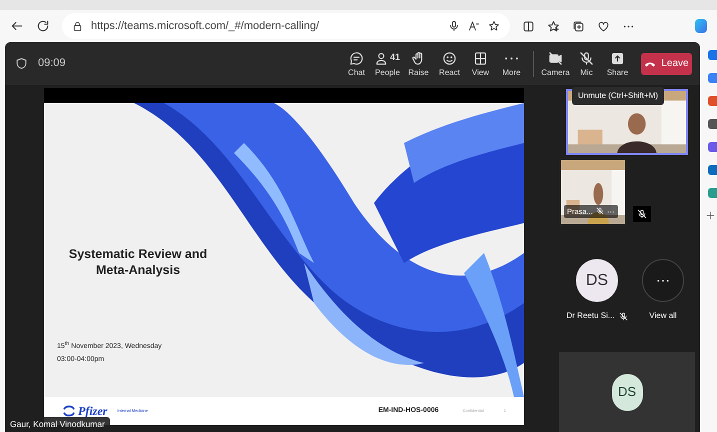 Image resolution: width=717 pixels, height=432 pixels. What do you see at coordinates (356, 58) in the screenshot?
I see `chat-icon` at bounding box center [356, 58].